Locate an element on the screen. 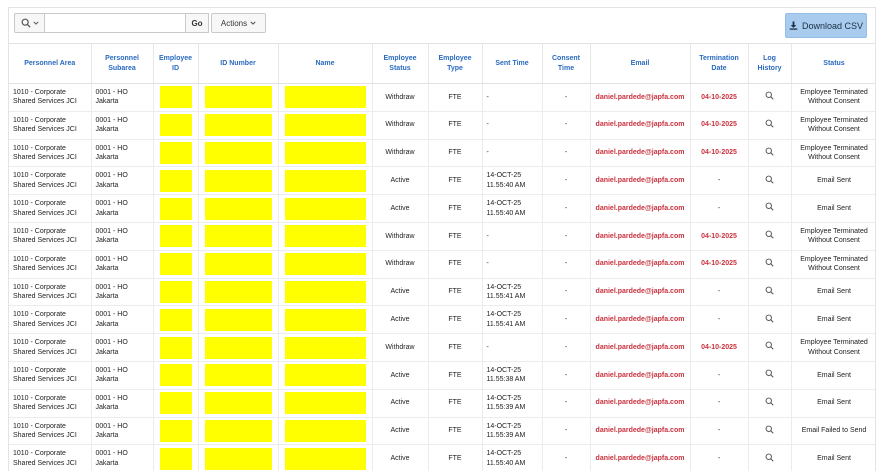 The width and height of the screenshot is (882, 471). column-header: Employee Status is located at coordinates (400, 63).